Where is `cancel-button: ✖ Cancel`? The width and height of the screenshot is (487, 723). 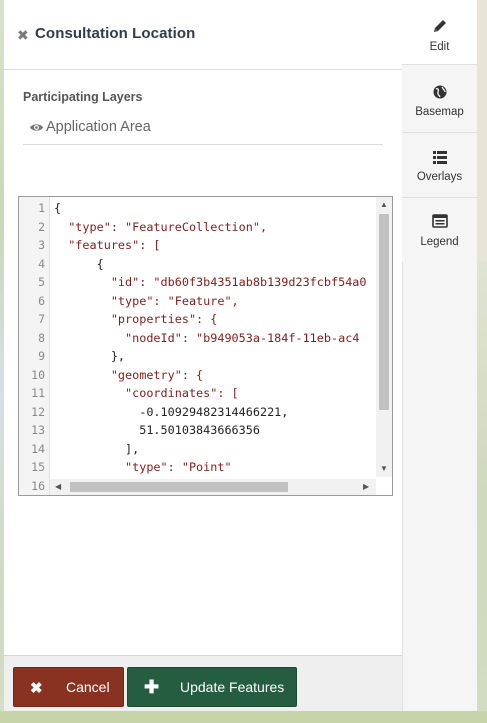
cancel-button: ✖ Cancel is located at coordinates (68, 687).